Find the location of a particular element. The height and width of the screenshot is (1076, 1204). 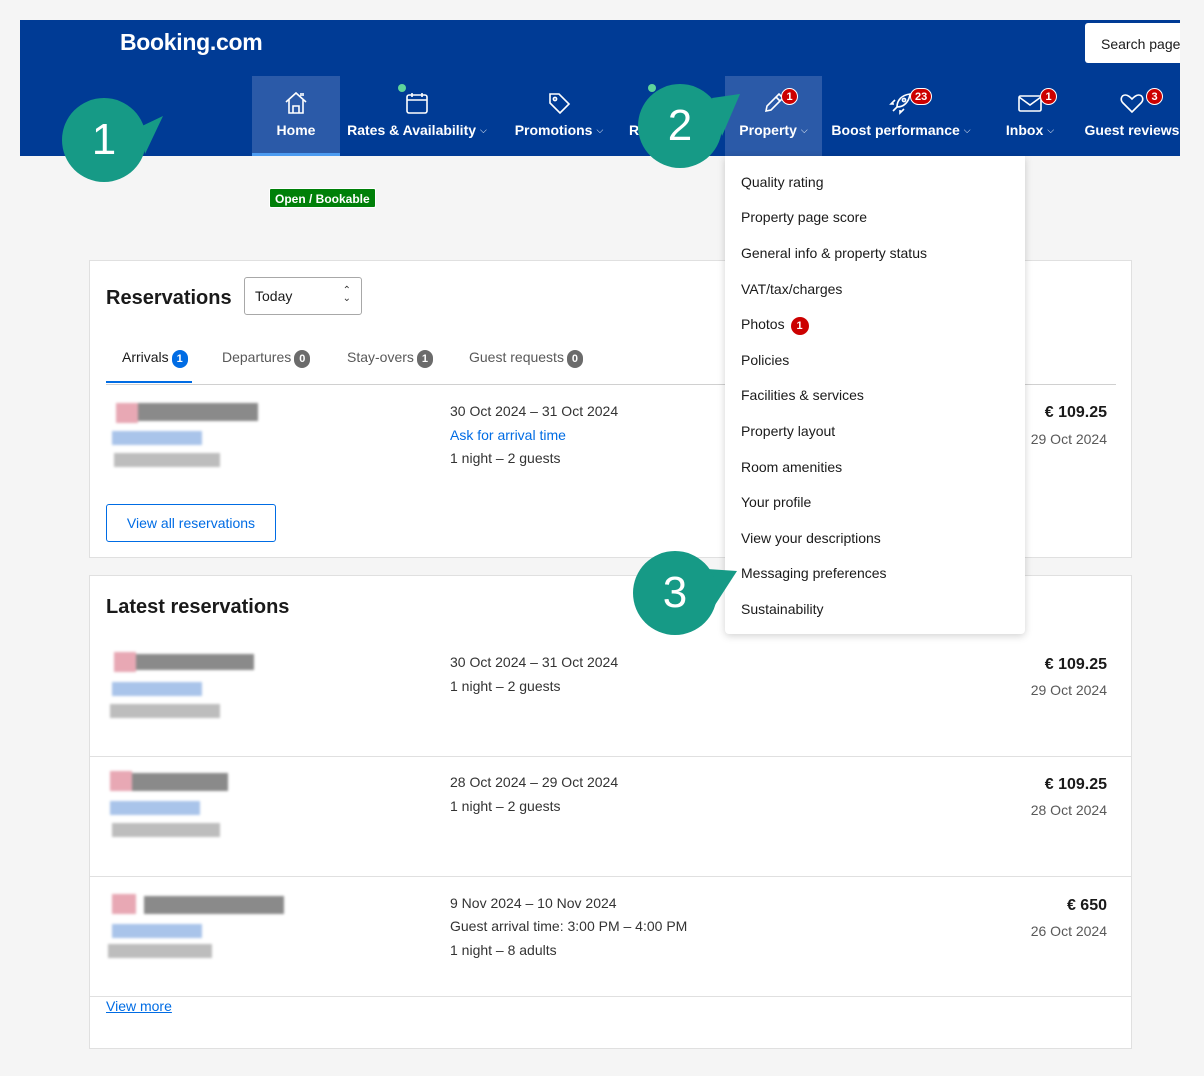

notification-badge: 3 is located at coordinates (1154, 96).